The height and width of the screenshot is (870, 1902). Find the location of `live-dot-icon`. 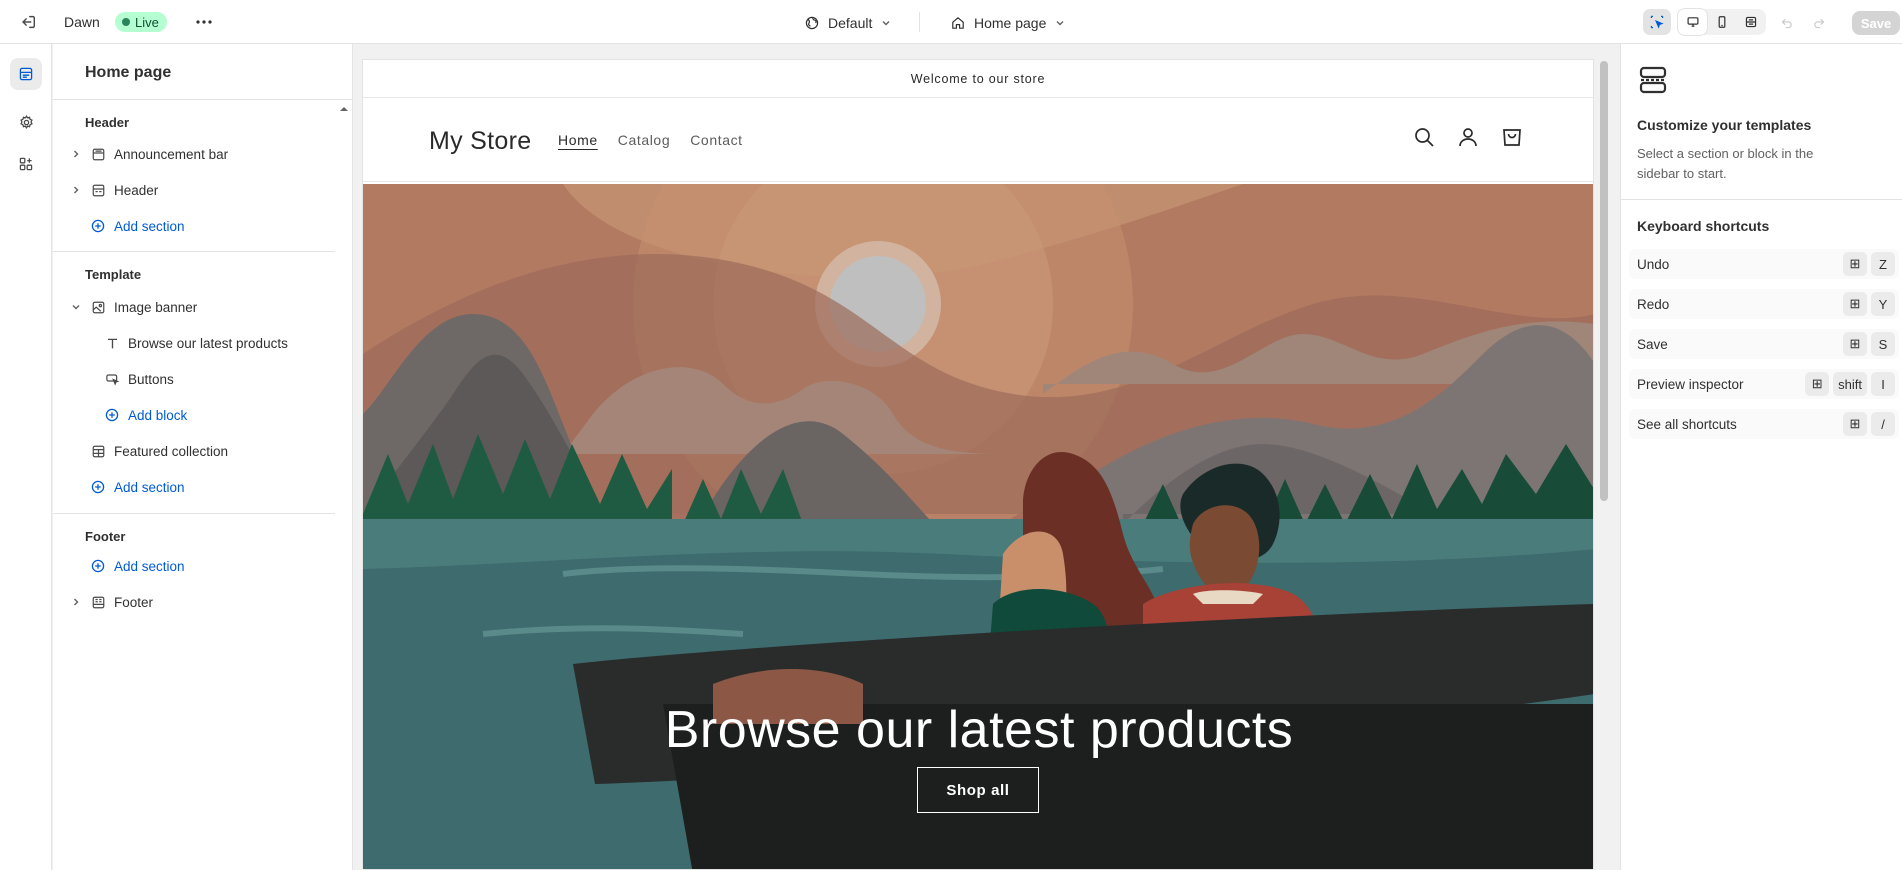

live-dot-icon is located at coordinates (126, 22).